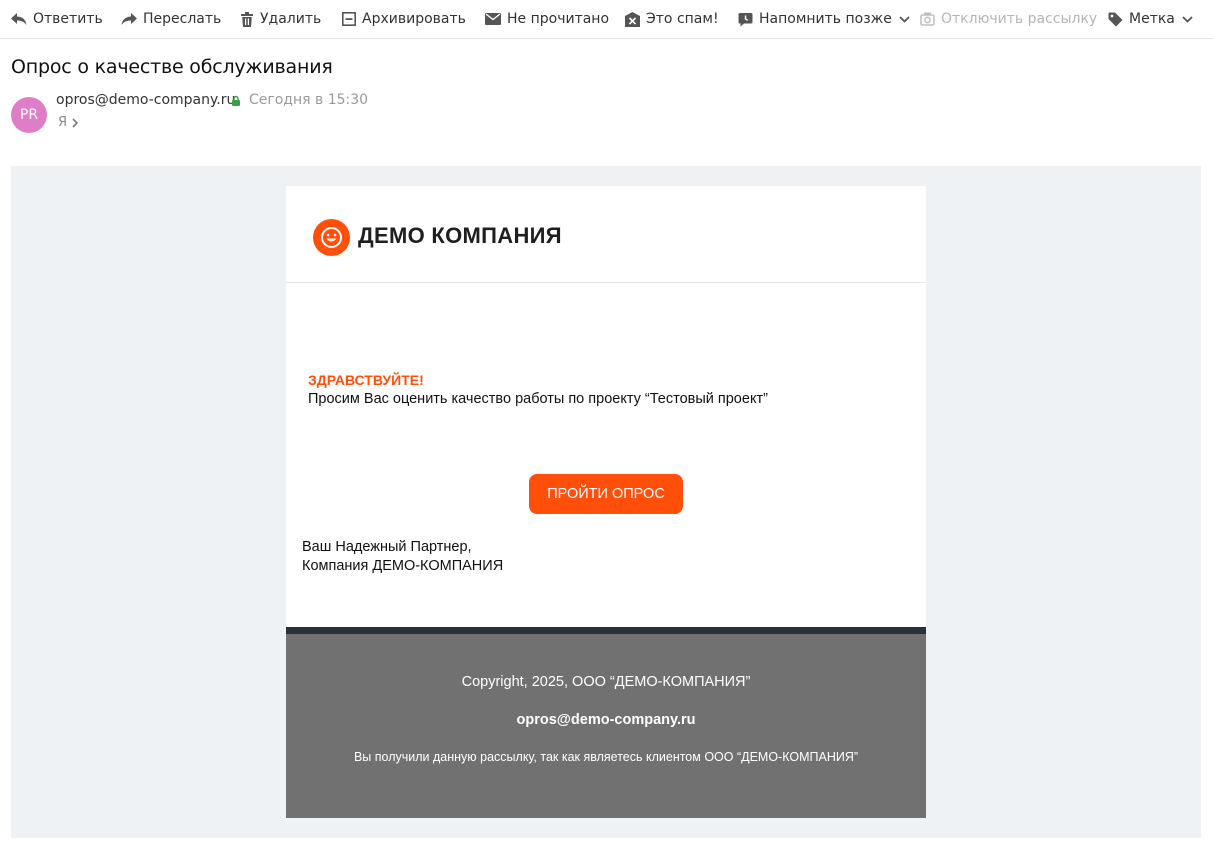 Image resolution: width=1213 pixels, height=848 pixels. What do you see at coordinates (606, 720) in the screenshot?
I see `footer-email-link: opros@demo-company.ru` at bounding box center [606, 720].